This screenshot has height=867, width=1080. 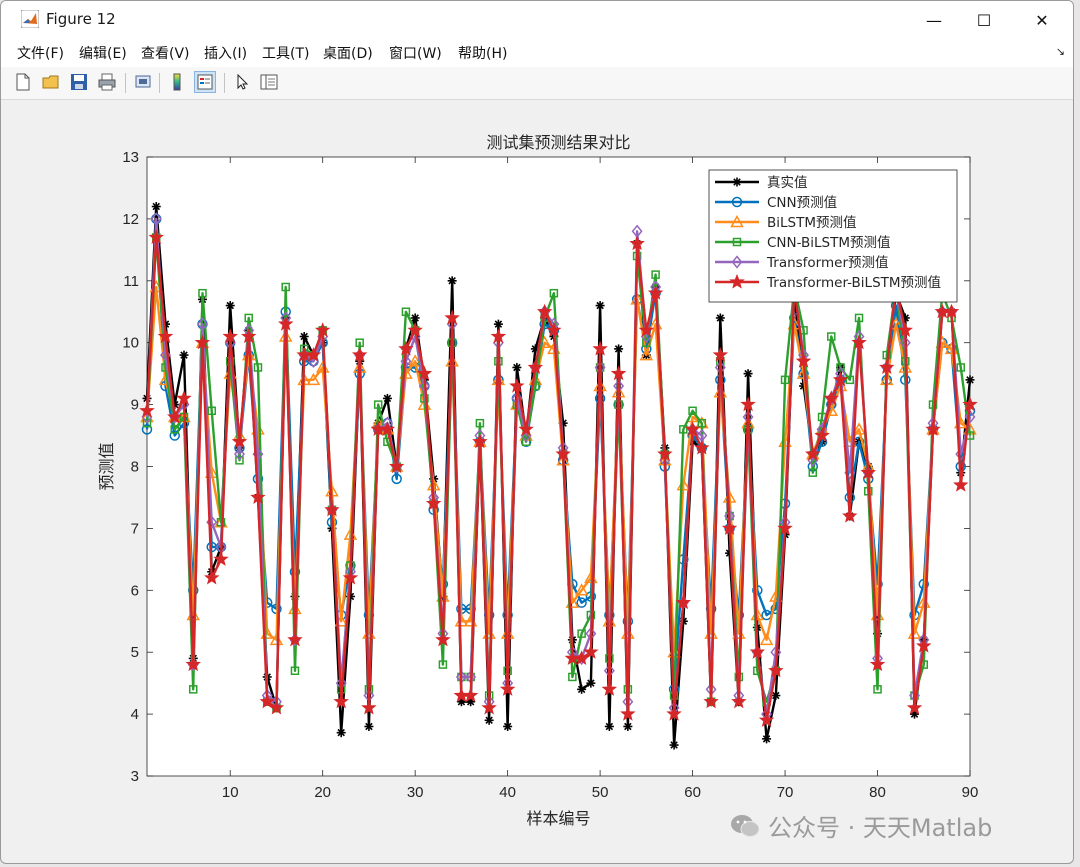 I want to click on x-tick-label: 70, so click(x=785, y=792).